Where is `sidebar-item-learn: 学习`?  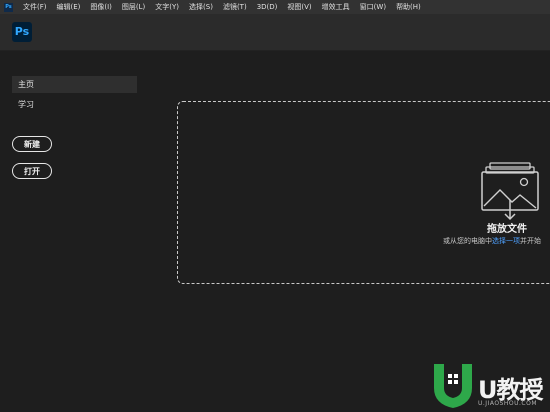
sidebar-item-learn: 学习 is located at coordinates (74, 104).